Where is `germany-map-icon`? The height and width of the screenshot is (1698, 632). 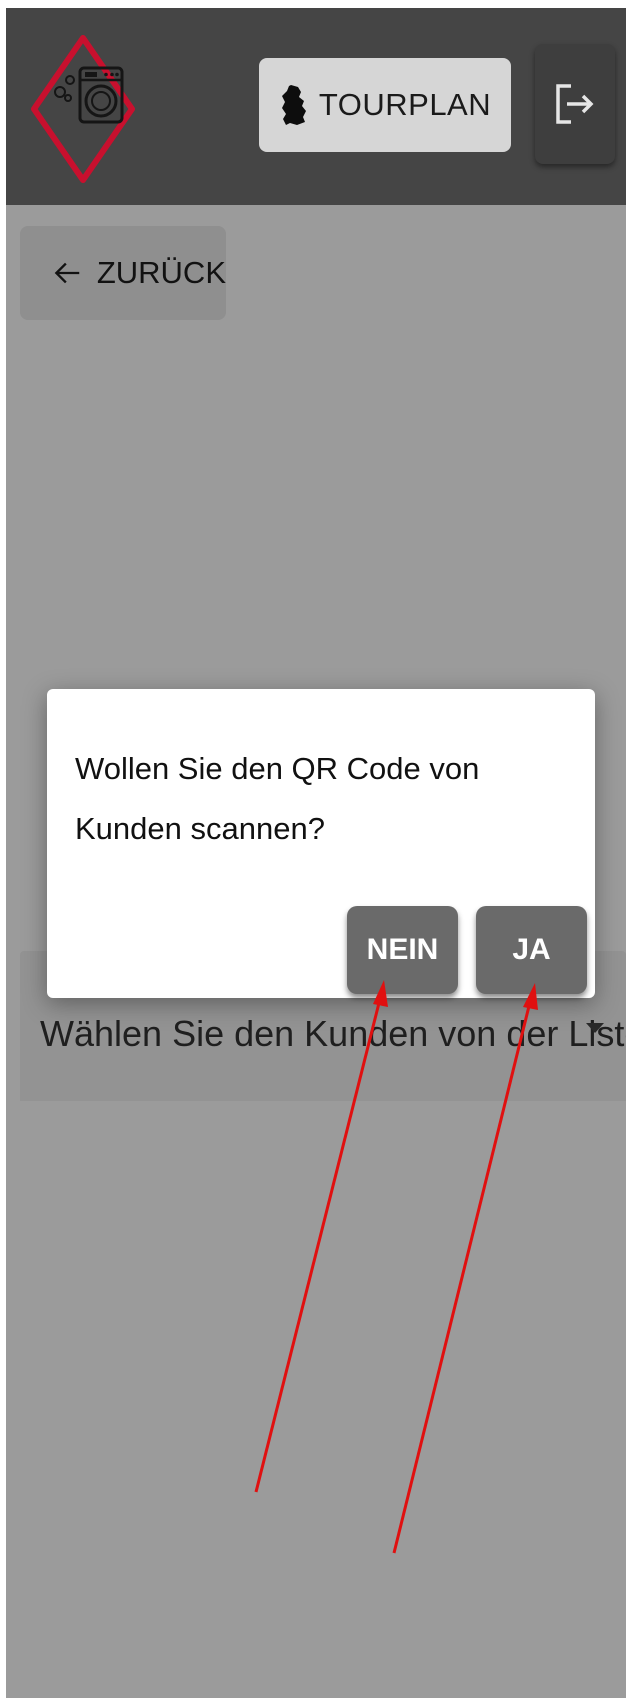
germany-map-icon is located at coordinates (293, 105).